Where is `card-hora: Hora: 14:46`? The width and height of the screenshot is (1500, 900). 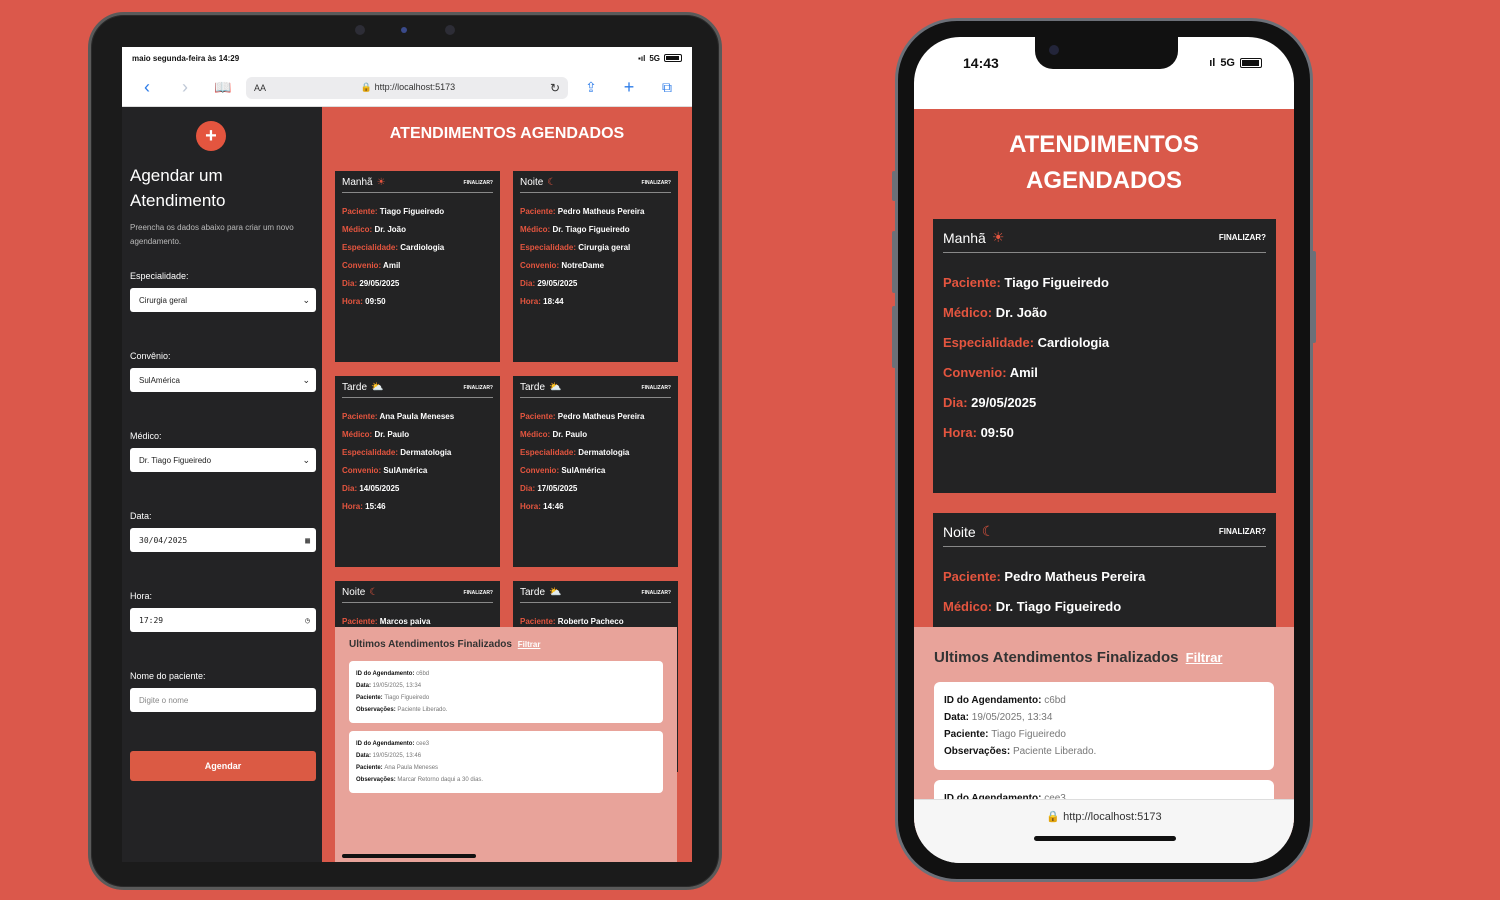 card-hora: Hora: 14:46 is located at coordinates (542, 506).